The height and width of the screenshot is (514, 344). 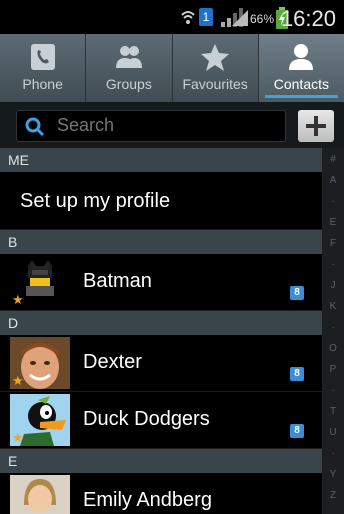 What do you see at coordinates (333, 348) in the screenshot?
I see `index-letter: O` at bounding box center [333, 348].